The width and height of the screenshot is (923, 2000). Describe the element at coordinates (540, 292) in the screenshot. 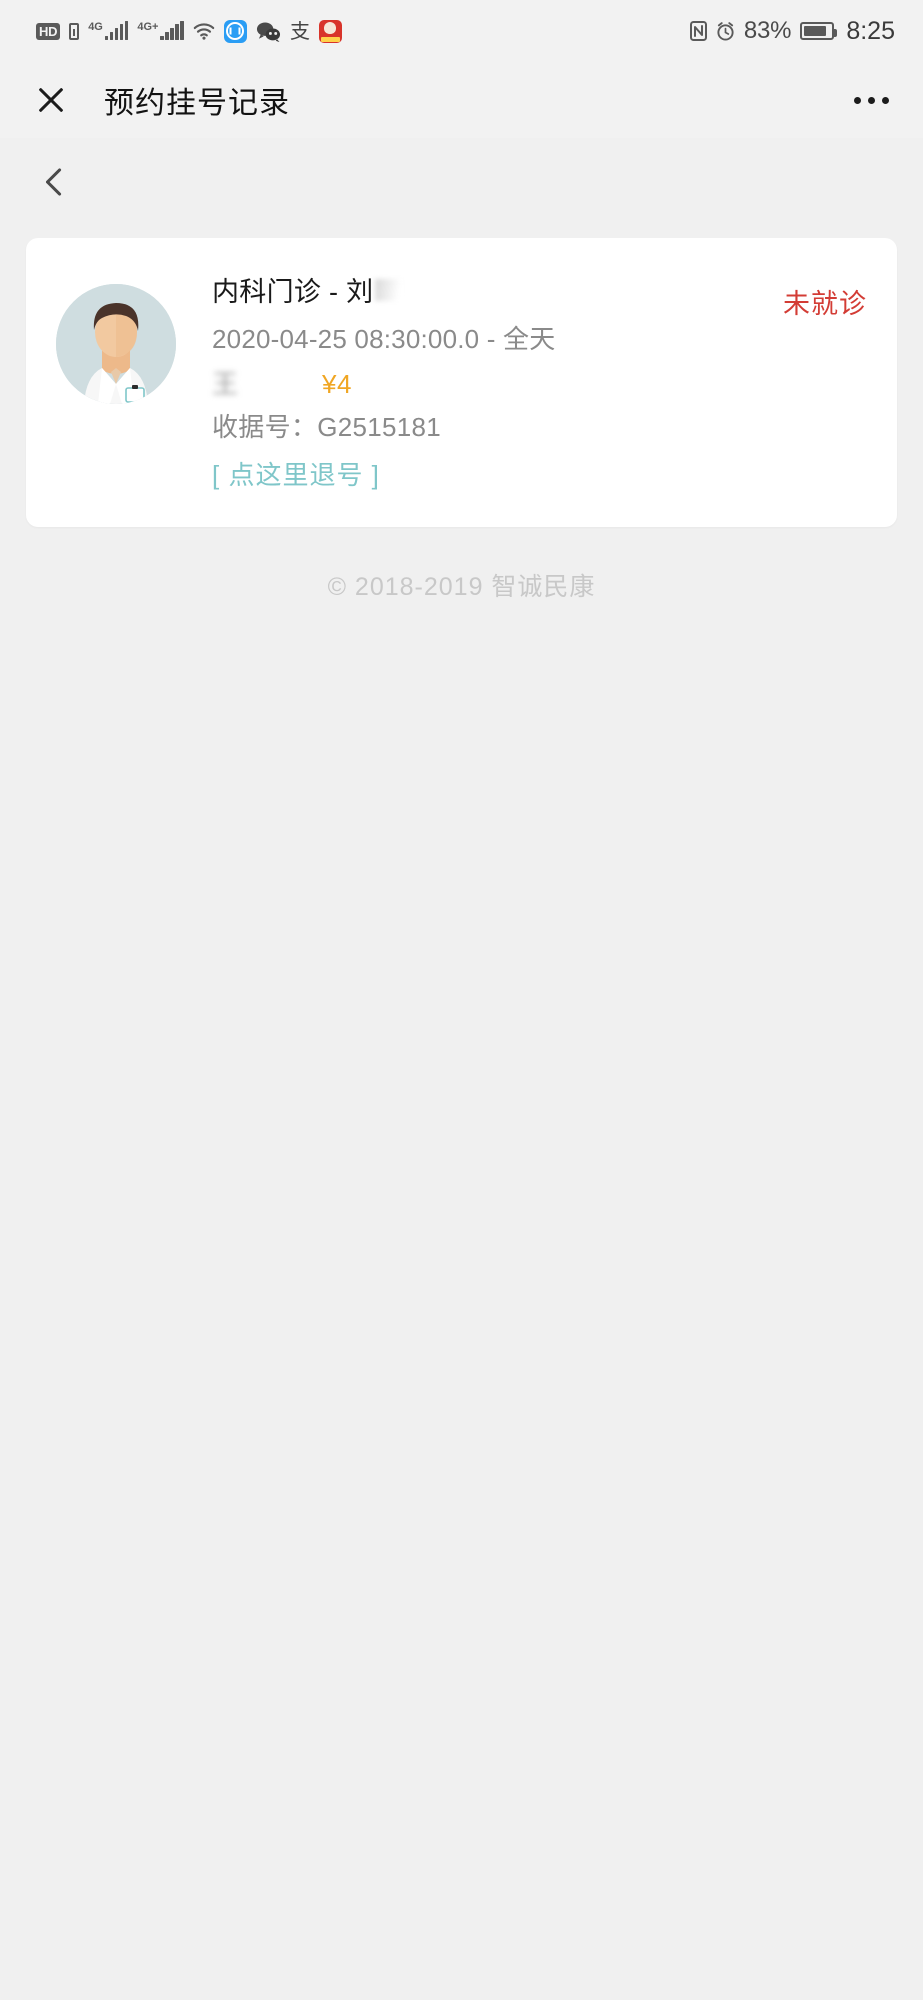

I see `department-doctor-row: 内科门诊 - 刘` at that location.